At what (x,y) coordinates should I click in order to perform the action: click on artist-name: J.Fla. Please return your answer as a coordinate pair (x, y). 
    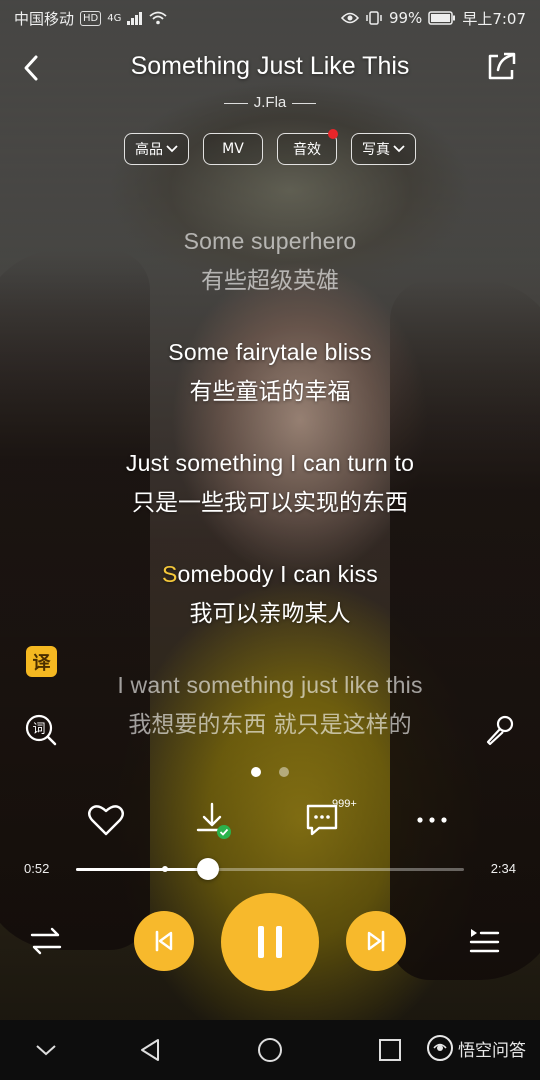
    Looking at the image, I should click on (270, 102).